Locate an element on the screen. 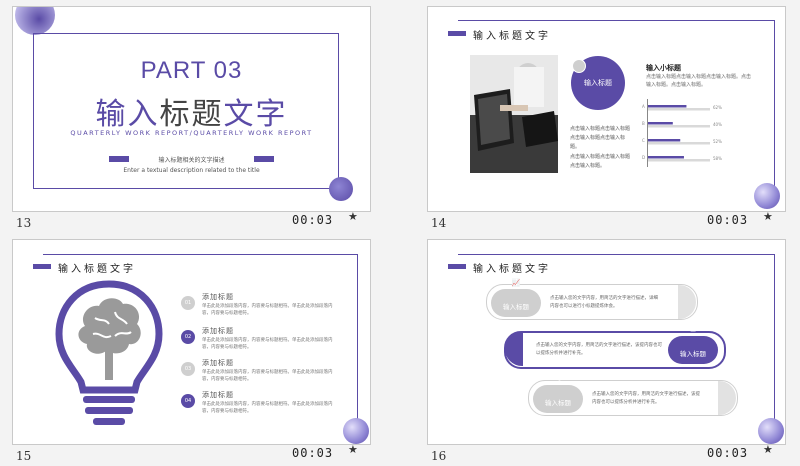 The height and width of the screenshot is (466, 800). bar-value: 52% is located at coordinates (717, 141).